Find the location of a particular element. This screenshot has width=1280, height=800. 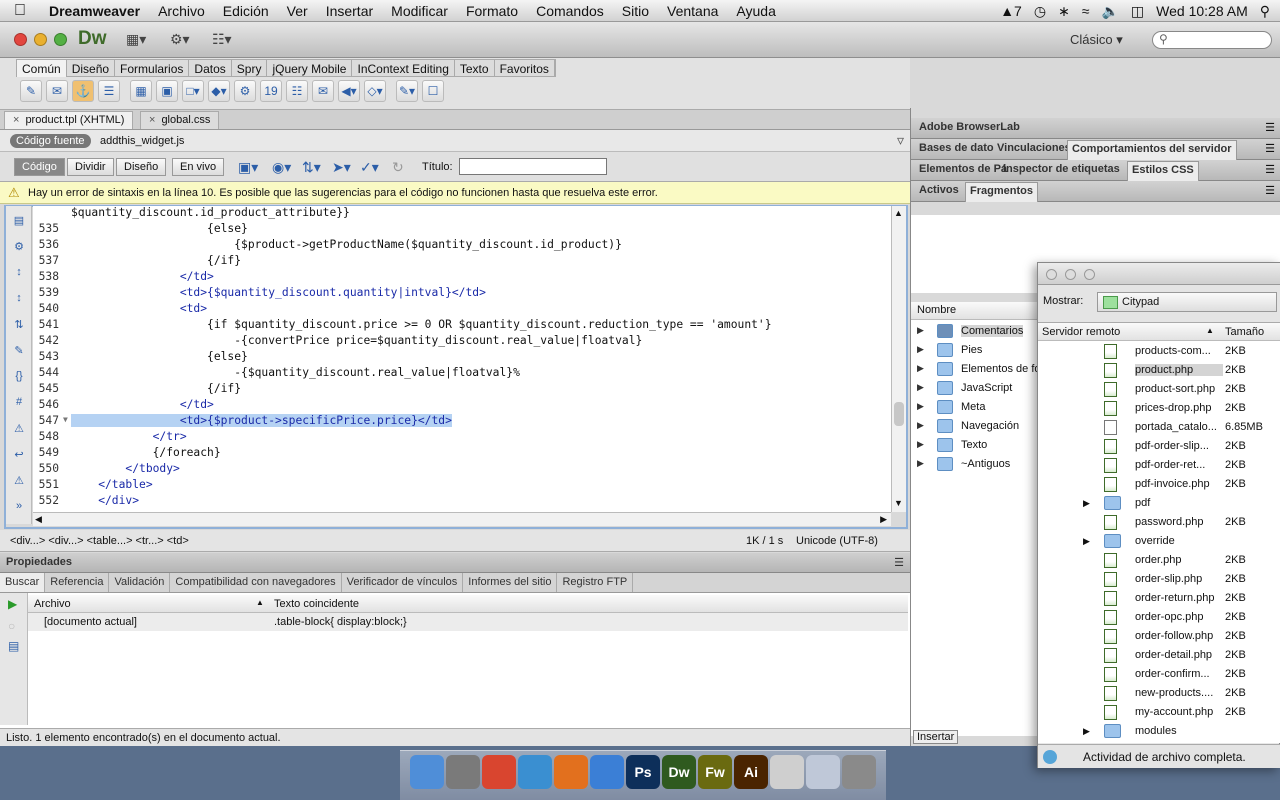

preview-icon is located at coordinates (823, 772).